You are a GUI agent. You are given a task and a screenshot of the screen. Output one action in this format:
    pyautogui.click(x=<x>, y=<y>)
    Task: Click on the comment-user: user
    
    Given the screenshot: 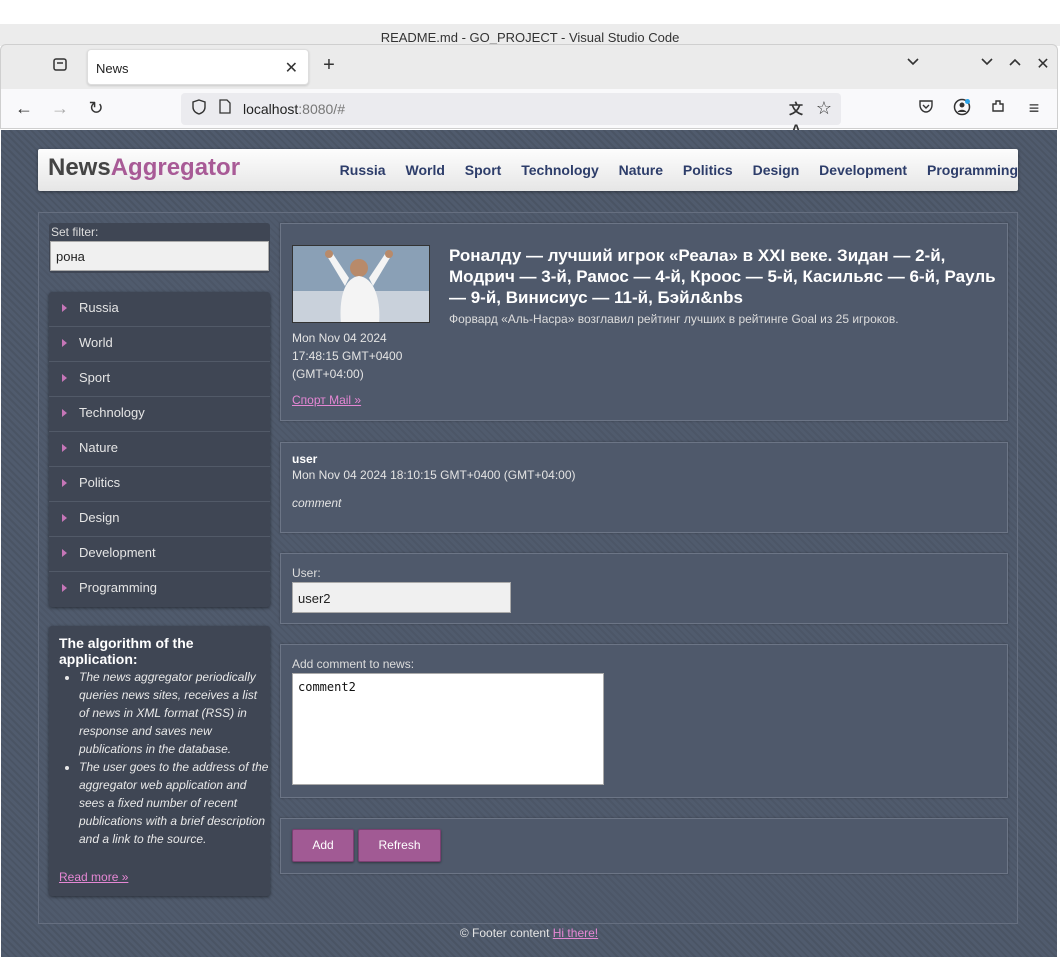 What is the action you would take?
    pyautogui.click(x=305, y=459)
    